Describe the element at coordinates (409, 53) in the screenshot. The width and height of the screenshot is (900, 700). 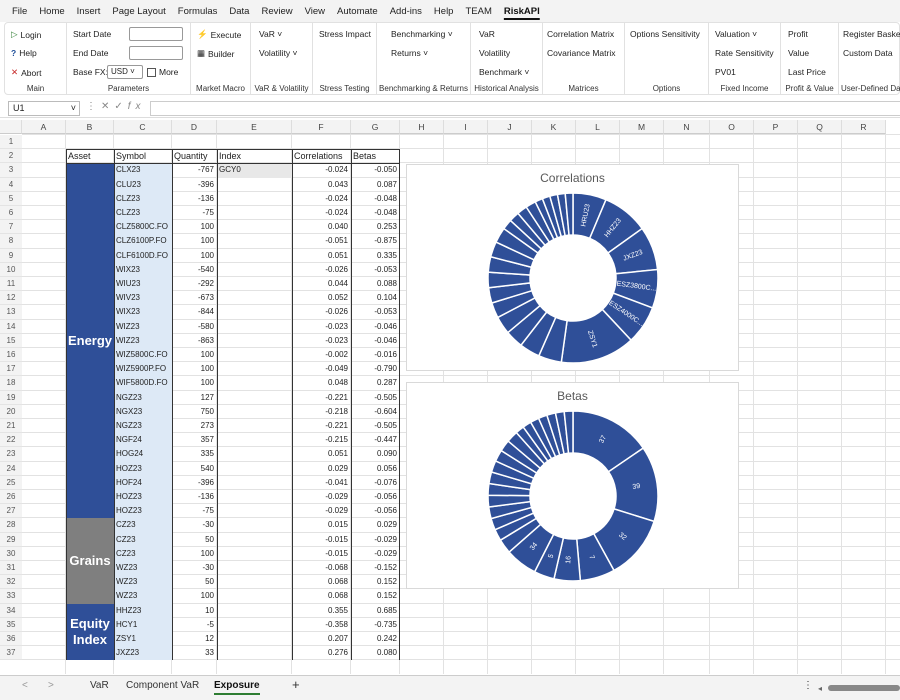
I see `returns-dropdown: Returns ˅` at that location.